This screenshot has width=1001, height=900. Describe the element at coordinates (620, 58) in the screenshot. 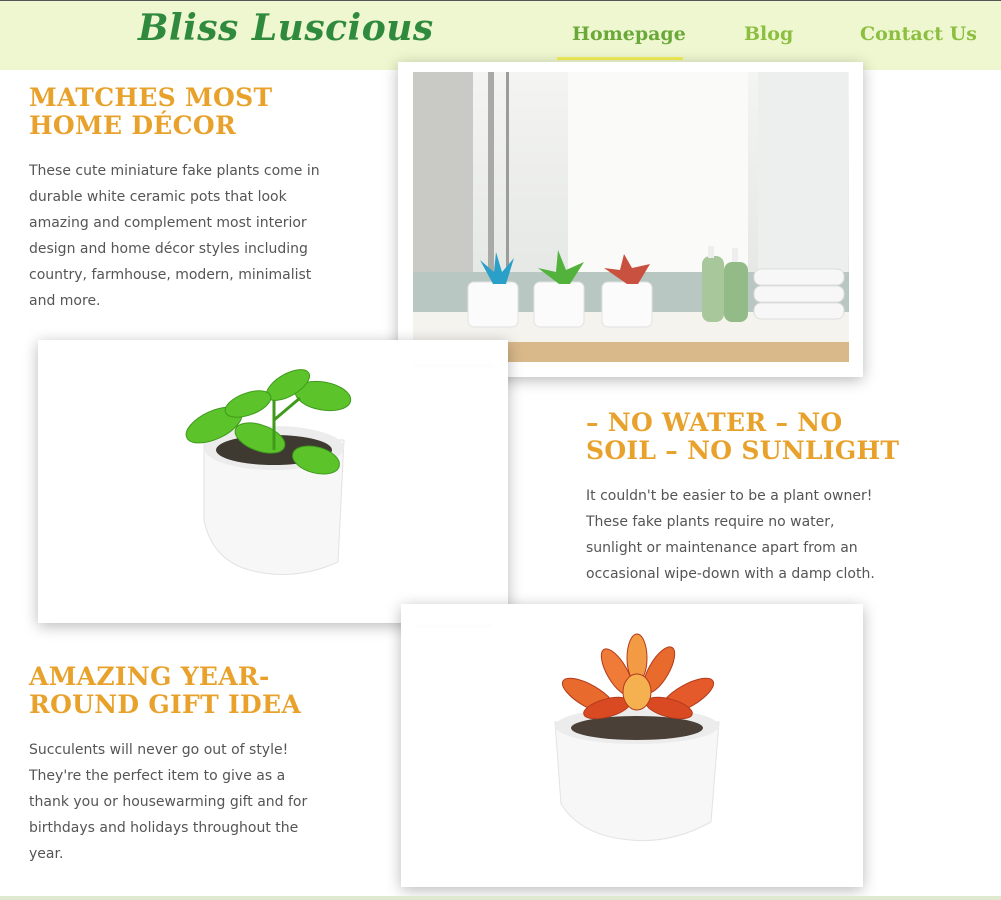

I see `nav-active-indicator` at that location.